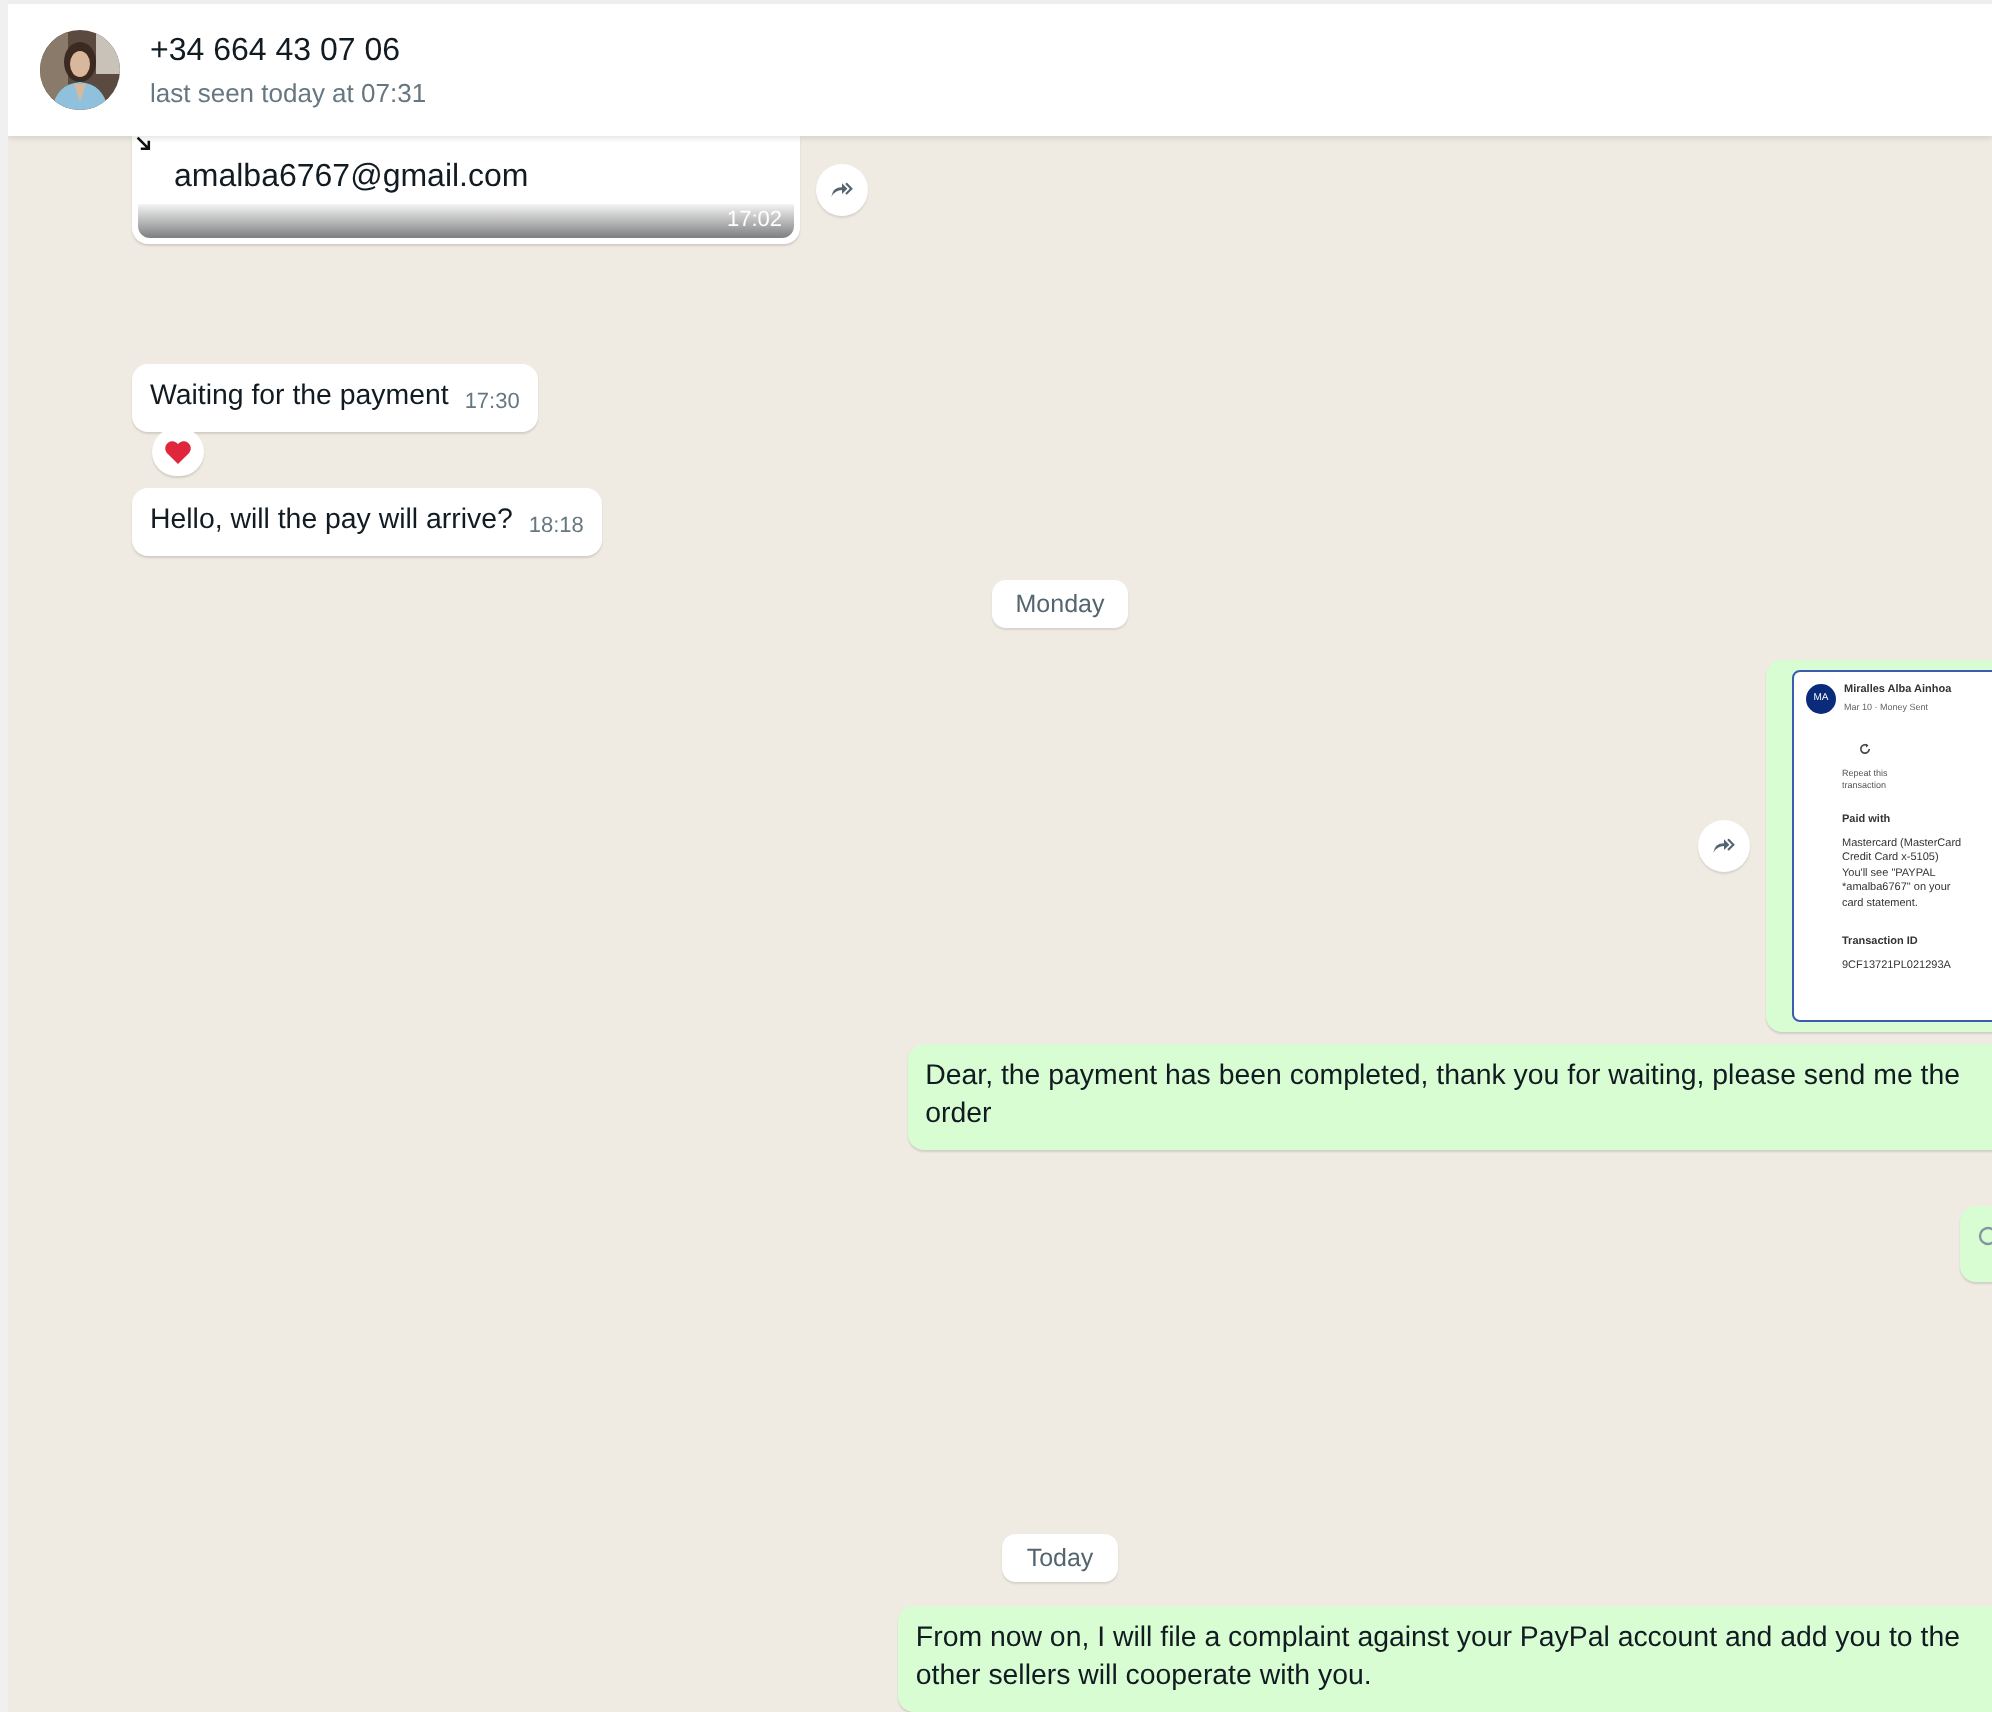 The height and width of the screenshot is (1712, 1992). What do you see at coordinates (144, 144) in the screenshot?
I see `arrow-icon` at bounding box center [144, 144].